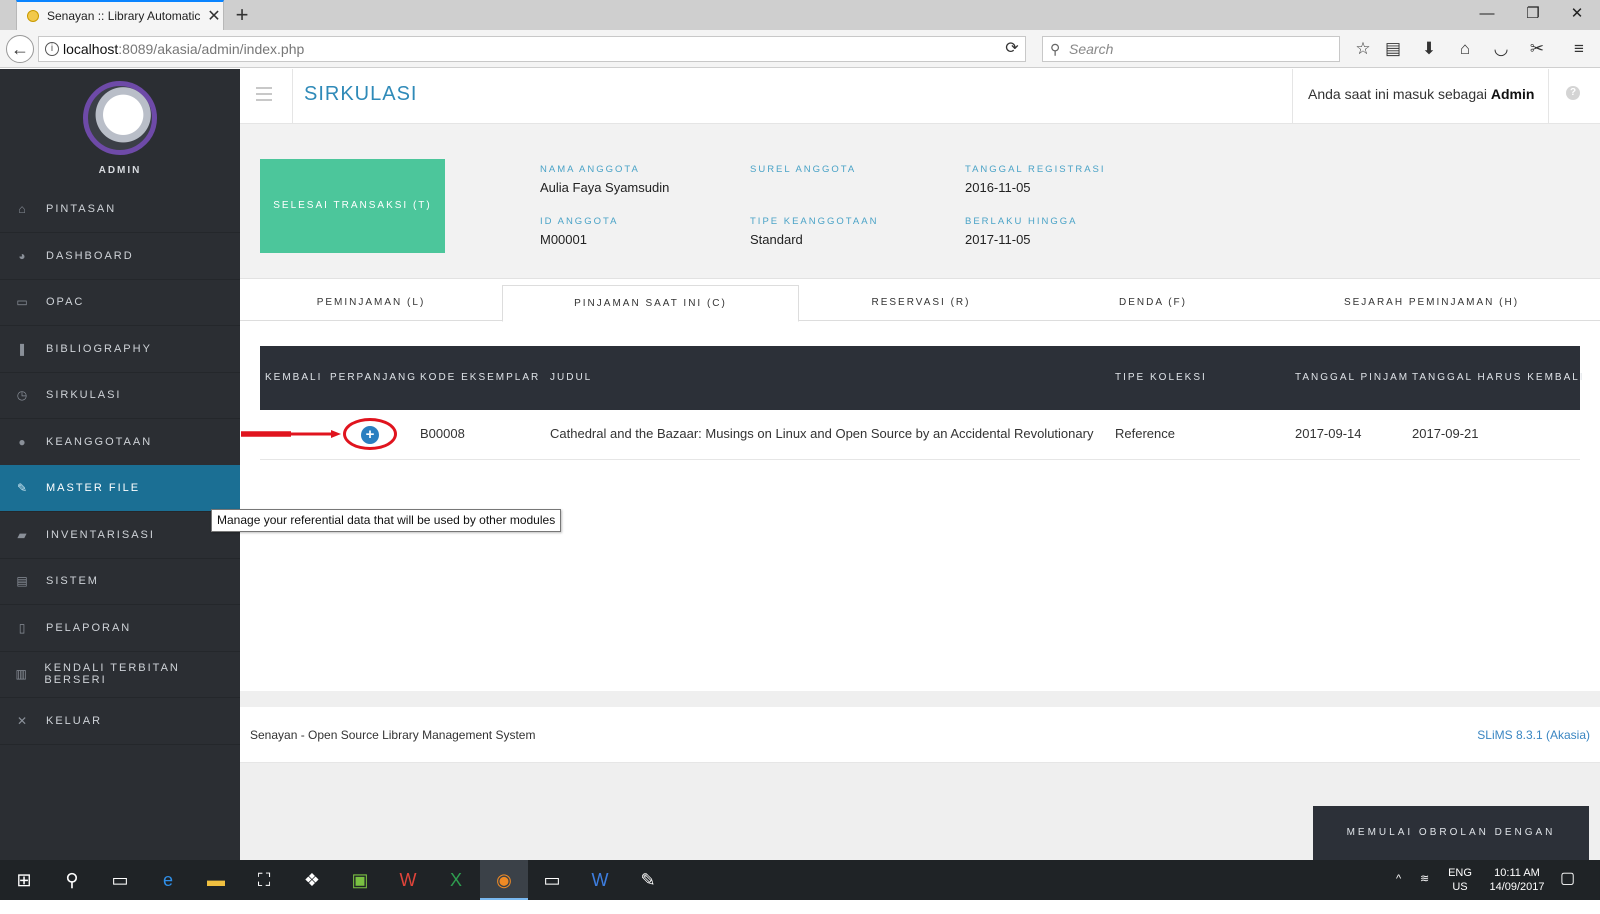 The image size is (1600, 914). What do you see at coordinates (504, 880) in the screenshot?
I see `firefox-icon: ◉` at bounding box center [504, 880].